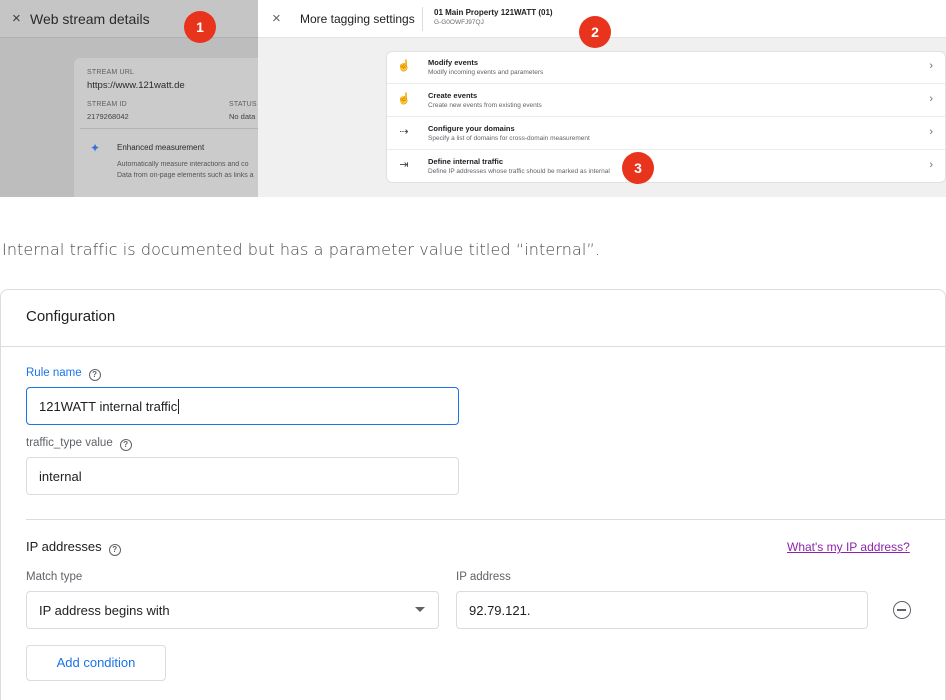  What do you see at coordinates (64, 546) in the screenshot?
I see `ip-addresses-title-text: IP addresses` at bounding box center [64, 546].